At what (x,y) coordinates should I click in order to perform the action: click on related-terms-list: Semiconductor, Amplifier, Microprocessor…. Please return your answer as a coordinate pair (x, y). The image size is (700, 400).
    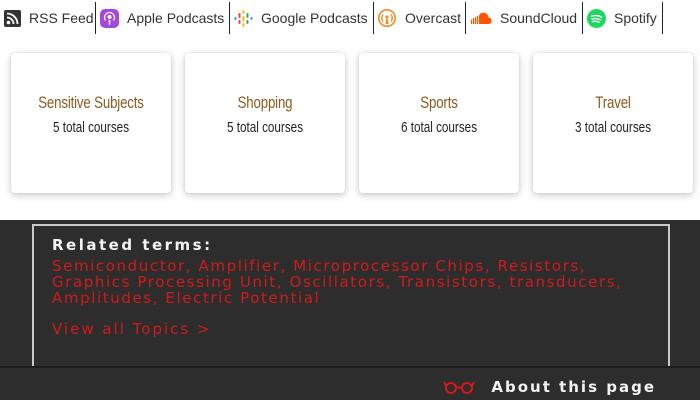
    Looking at the image, I should click on (351, 282).